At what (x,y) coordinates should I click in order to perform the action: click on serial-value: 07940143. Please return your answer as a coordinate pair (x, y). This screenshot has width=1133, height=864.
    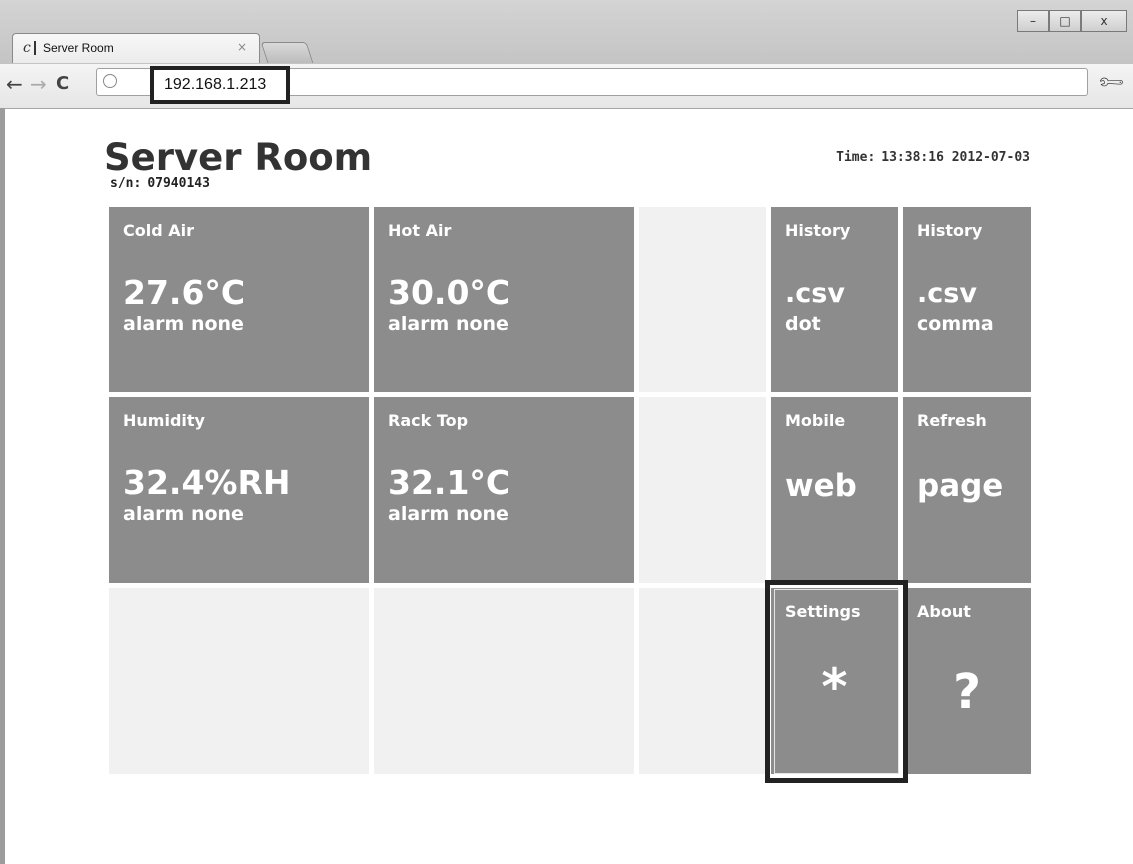
    Looking at the image, I should click on (178, 183).